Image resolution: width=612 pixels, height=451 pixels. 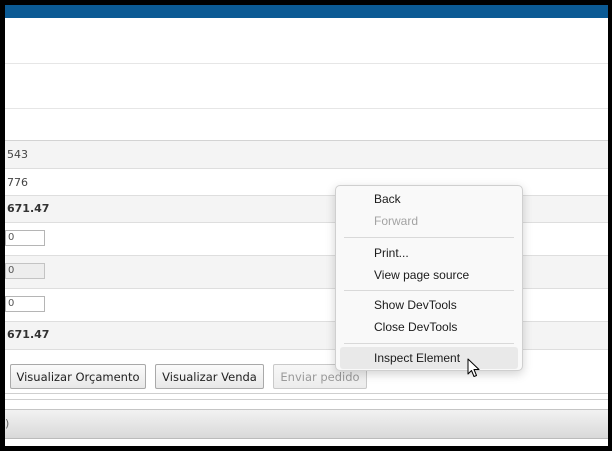 What do you see at coordinates (306, 11) in the screenshot?
I see `header-bar` at bounding box center [306, 11].